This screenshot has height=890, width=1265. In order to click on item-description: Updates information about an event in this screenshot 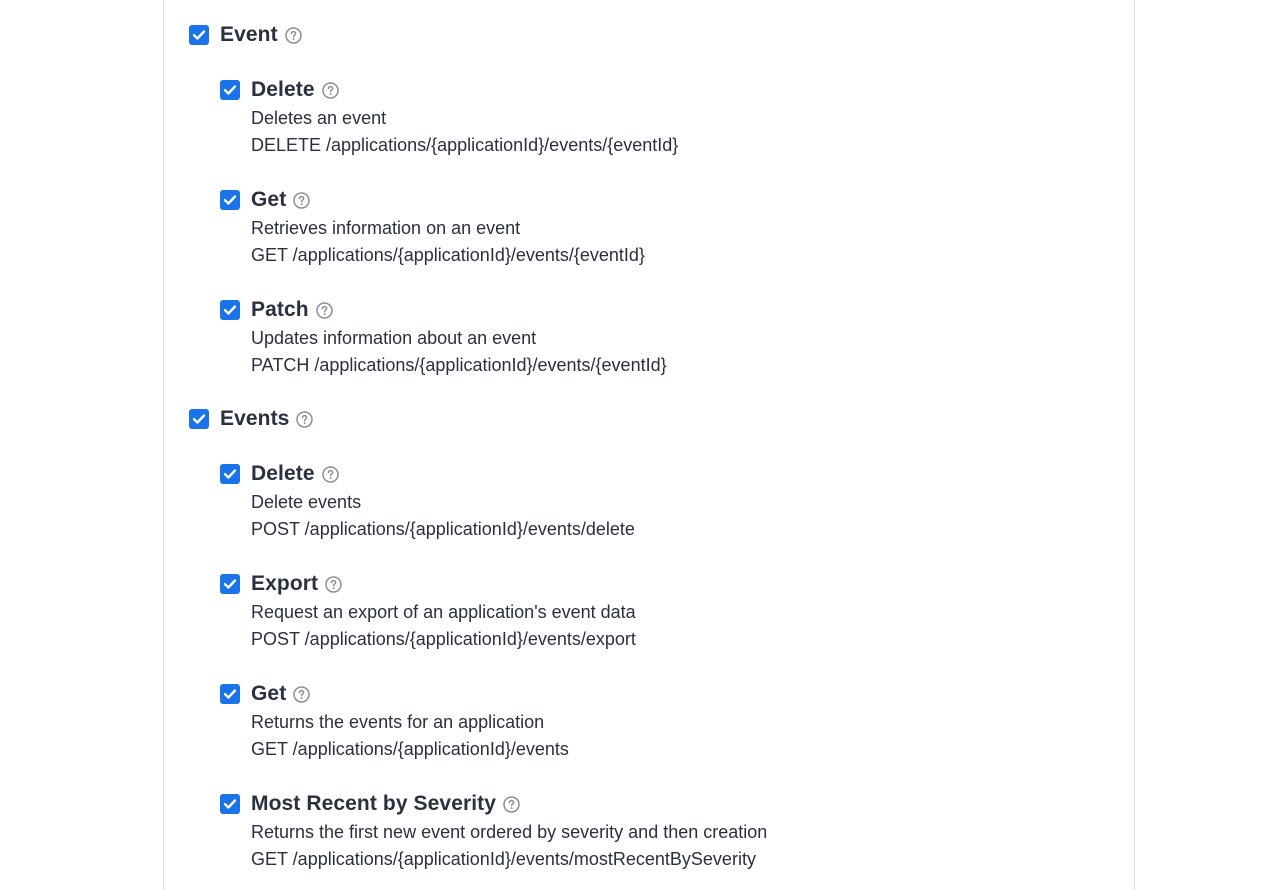, I will do `click(394, 338)`.